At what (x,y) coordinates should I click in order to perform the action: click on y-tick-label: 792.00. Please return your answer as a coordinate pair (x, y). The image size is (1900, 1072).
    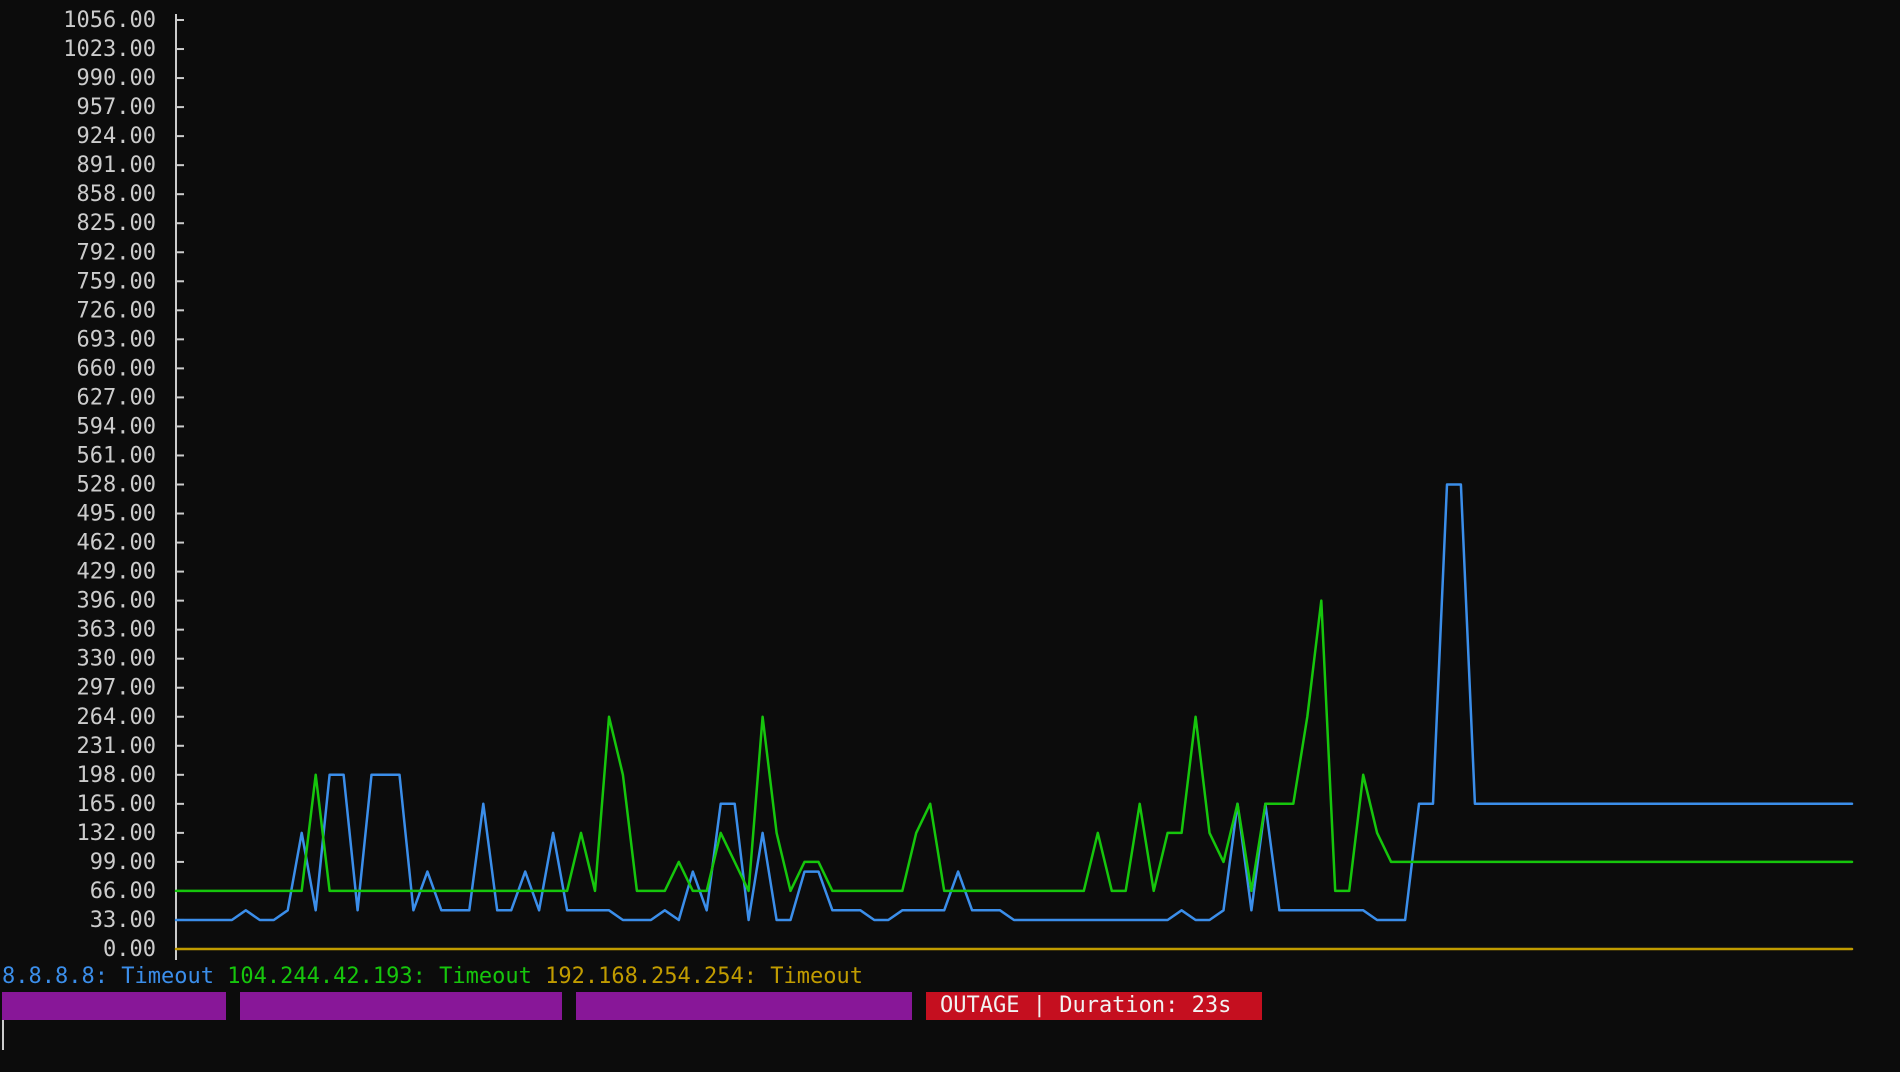
    Looking at the image, I should click on (116, 252).